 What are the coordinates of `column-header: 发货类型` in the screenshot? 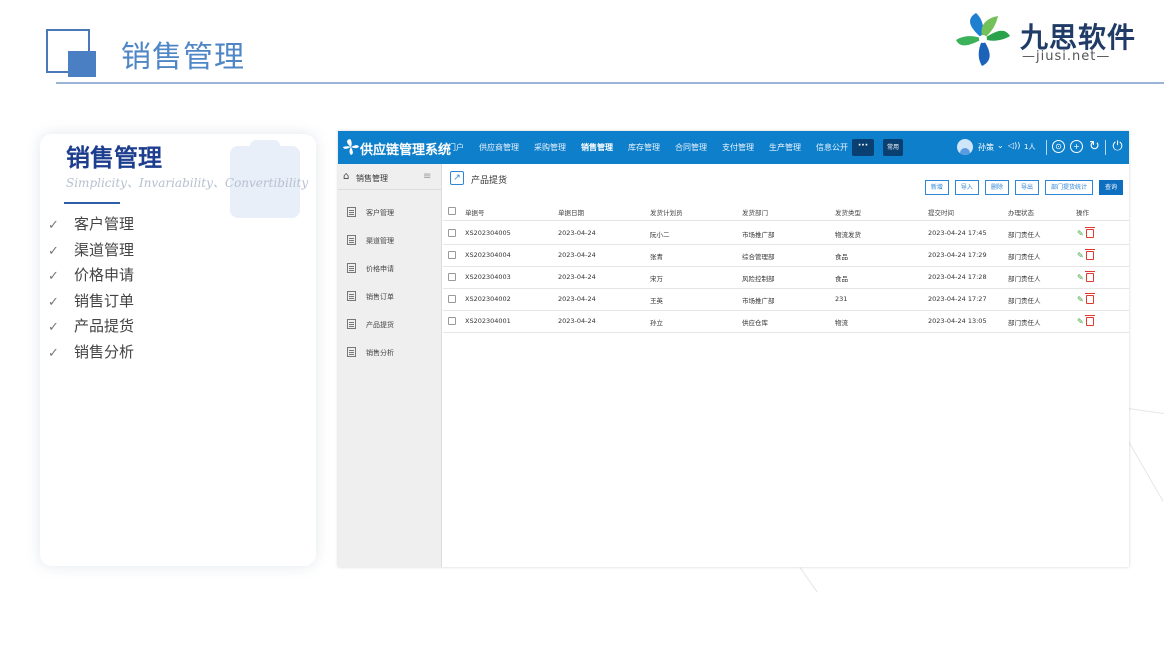 It's located at (848, 213).